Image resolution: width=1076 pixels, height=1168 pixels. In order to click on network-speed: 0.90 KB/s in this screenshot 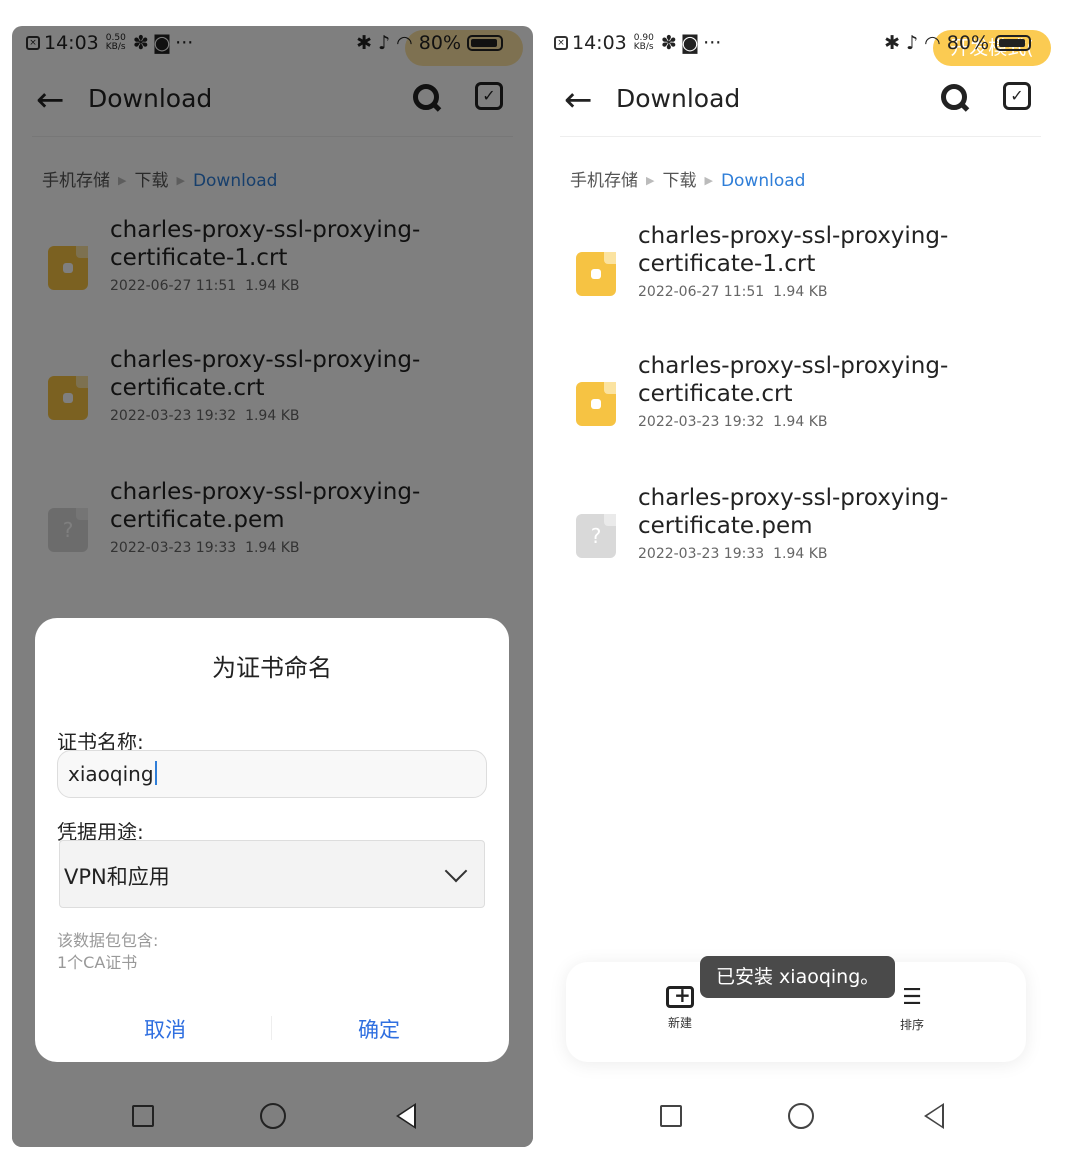, I will do `click(643, 42)`.